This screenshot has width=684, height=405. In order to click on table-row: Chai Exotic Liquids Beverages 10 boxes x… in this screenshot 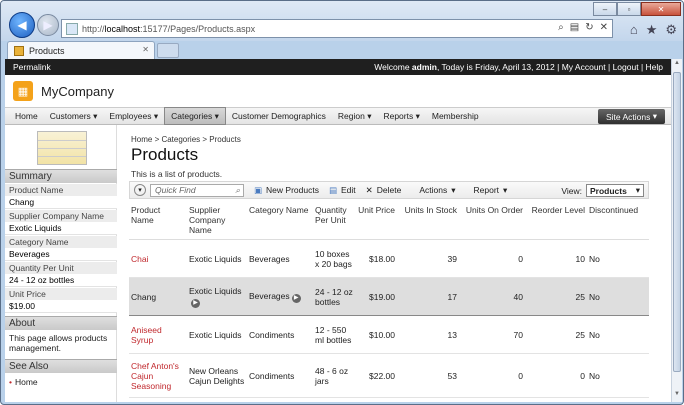, I will do `click(389, 258)`.